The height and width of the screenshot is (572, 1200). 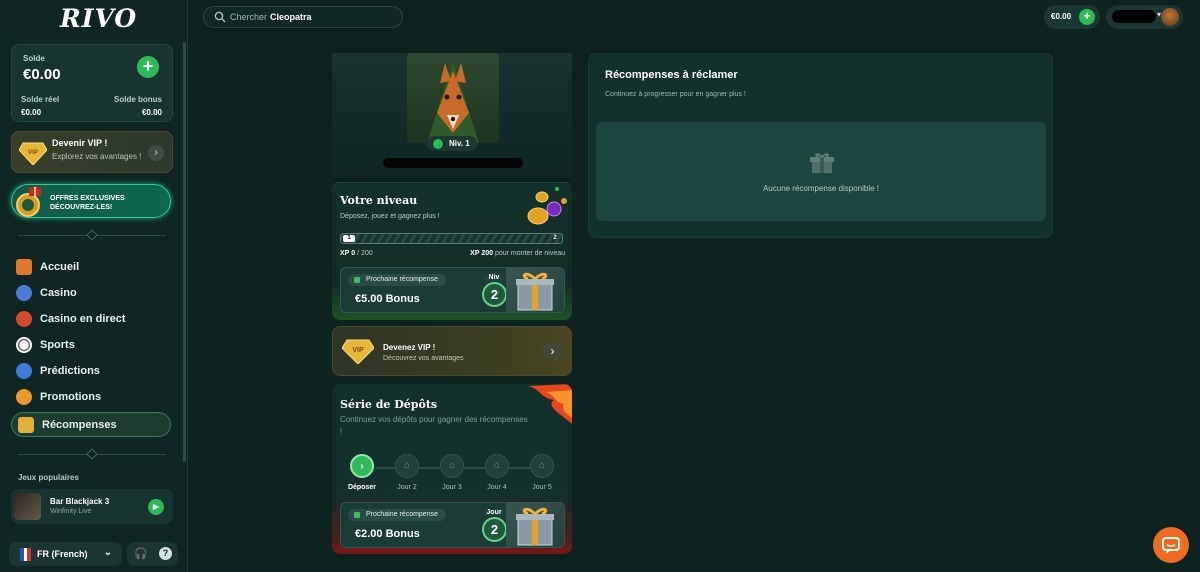 I want to click on search-term: Cleopatra, so click(x=291, y=17).